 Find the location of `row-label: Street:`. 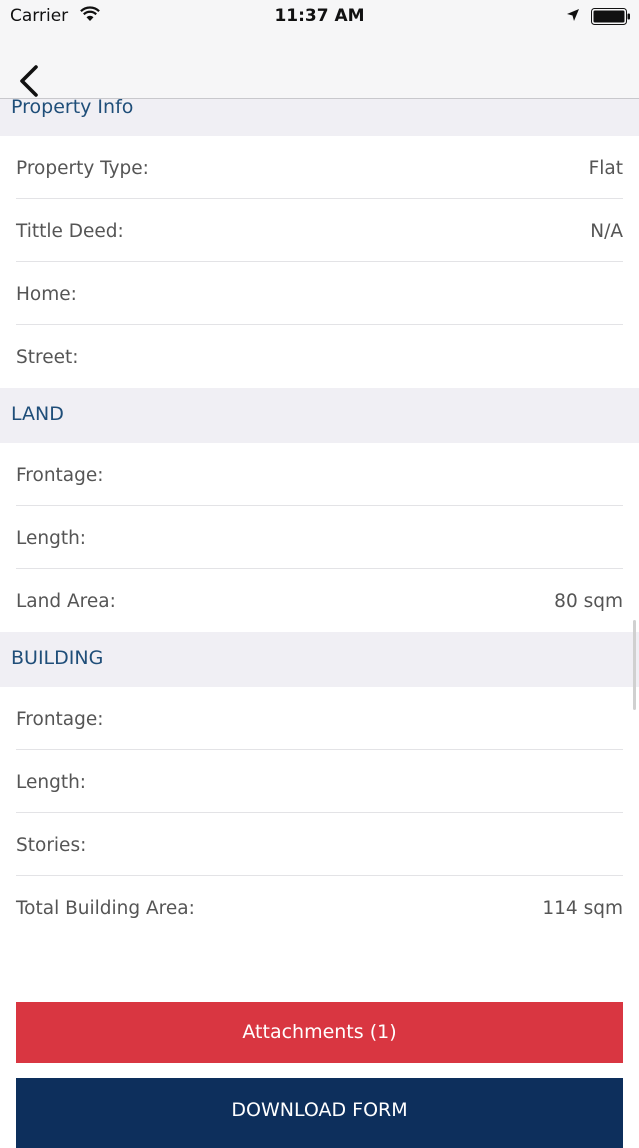

row-label: Street: is located at coordinates (47, 357).